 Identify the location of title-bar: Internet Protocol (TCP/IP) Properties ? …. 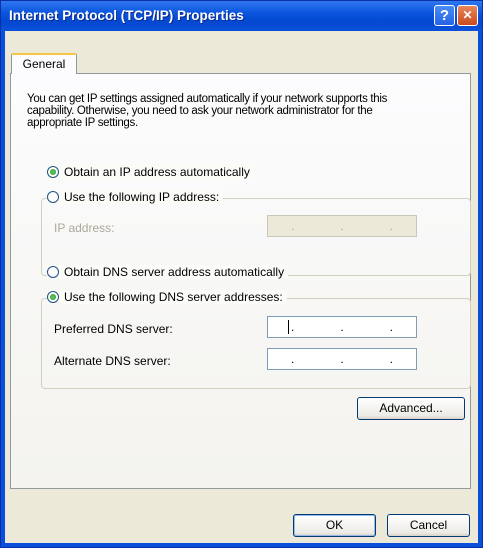
(241, 16).